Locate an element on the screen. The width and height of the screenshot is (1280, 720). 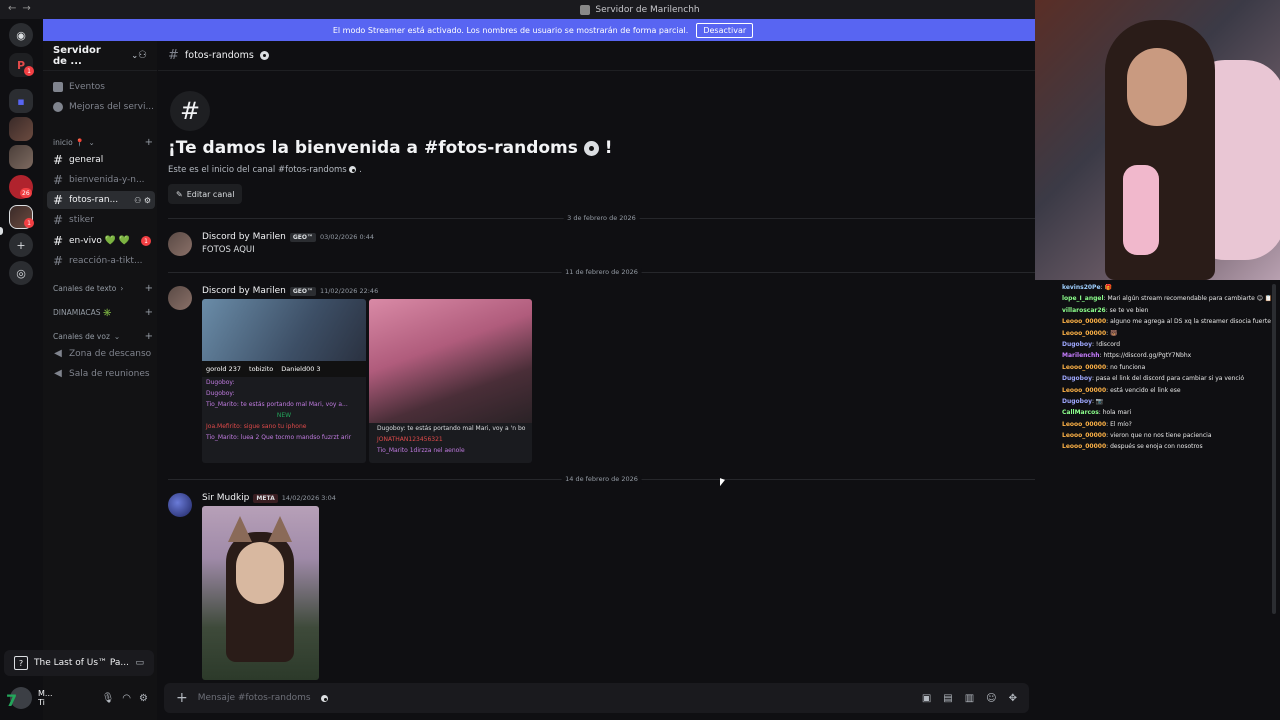
microphone-icon: 🎙 is located at coordinates (108, 698).